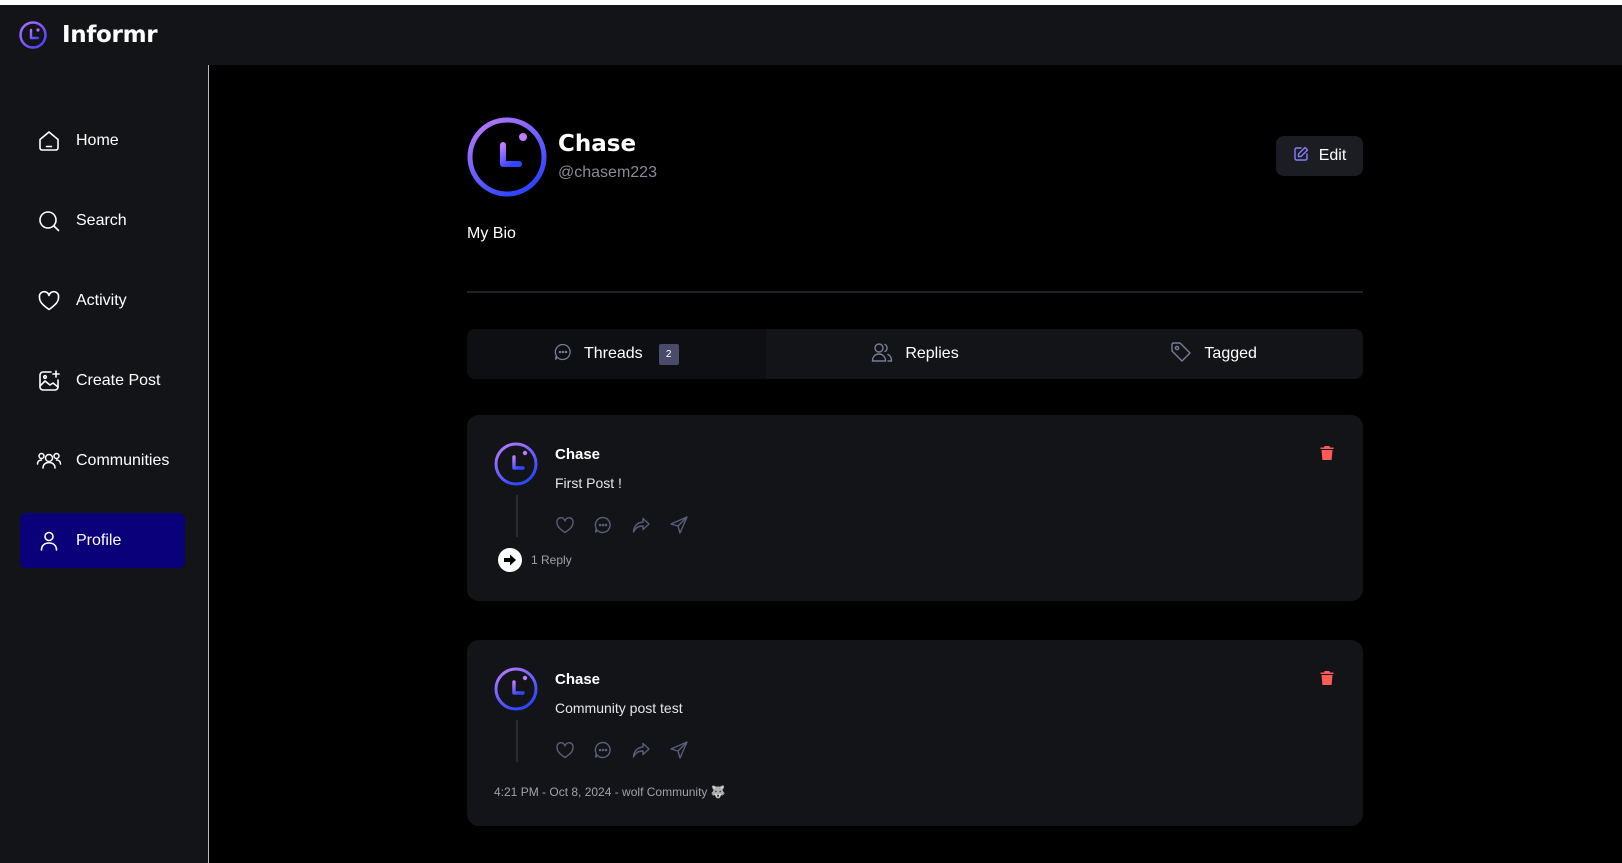 This screenshot has width=1622, height=863. What do you see at coordinates (613, 353) in the screenshot?
I see `tab-label: Threads` at bounding box center [613, 353].